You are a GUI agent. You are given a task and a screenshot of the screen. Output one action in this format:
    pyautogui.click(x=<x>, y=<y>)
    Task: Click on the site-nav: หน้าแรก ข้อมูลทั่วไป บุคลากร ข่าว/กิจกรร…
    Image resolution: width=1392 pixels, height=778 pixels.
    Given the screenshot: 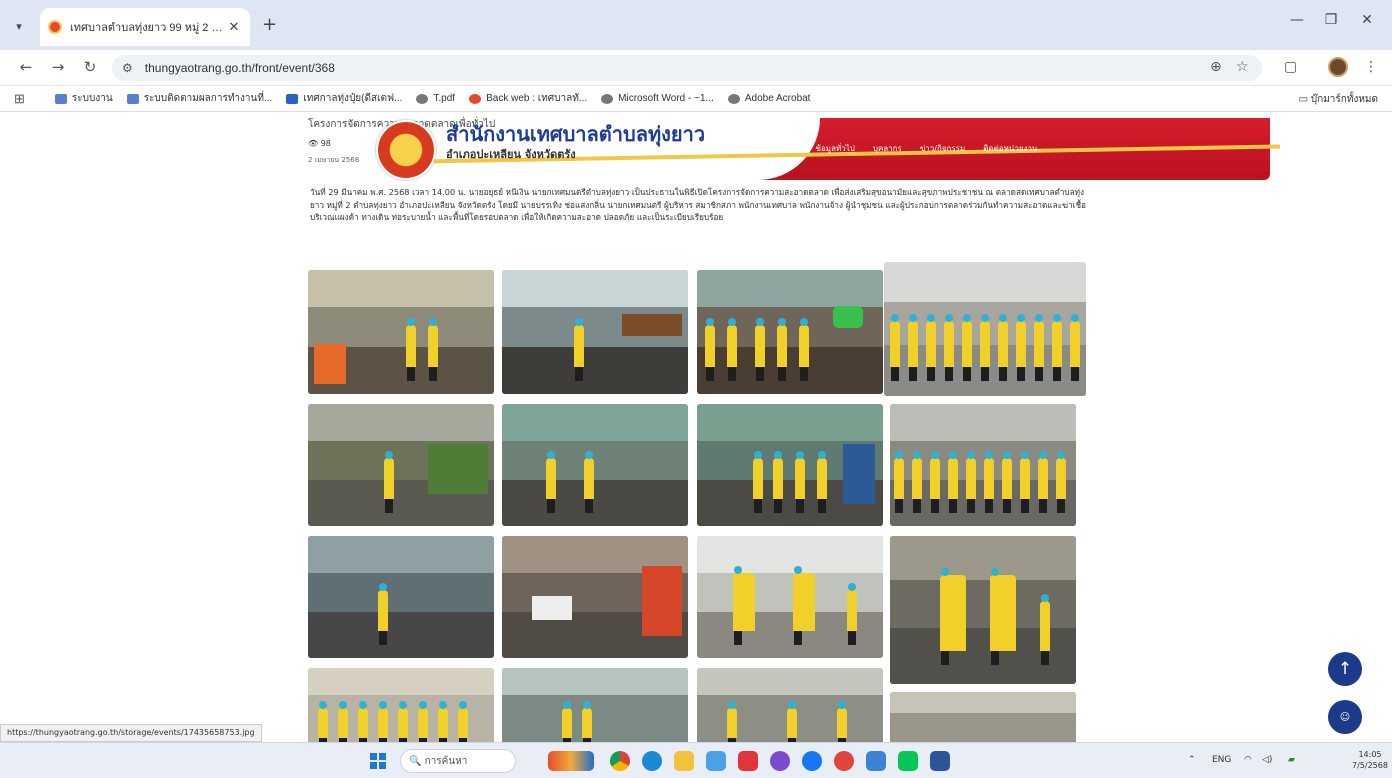 What is the action you would take?
    pyautogui.click(x=902, y=148)
    